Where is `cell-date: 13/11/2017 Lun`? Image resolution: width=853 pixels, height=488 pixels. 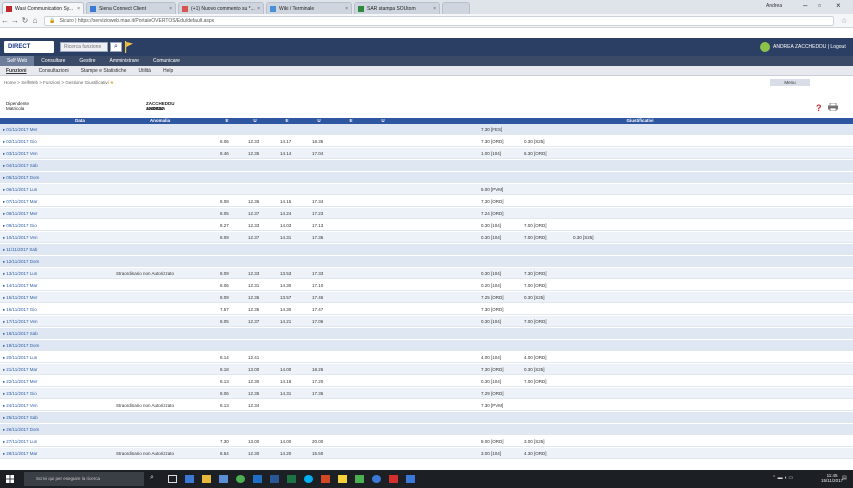
cell-date: 13/11/2017 Lun is located at coordinates (20, 274).